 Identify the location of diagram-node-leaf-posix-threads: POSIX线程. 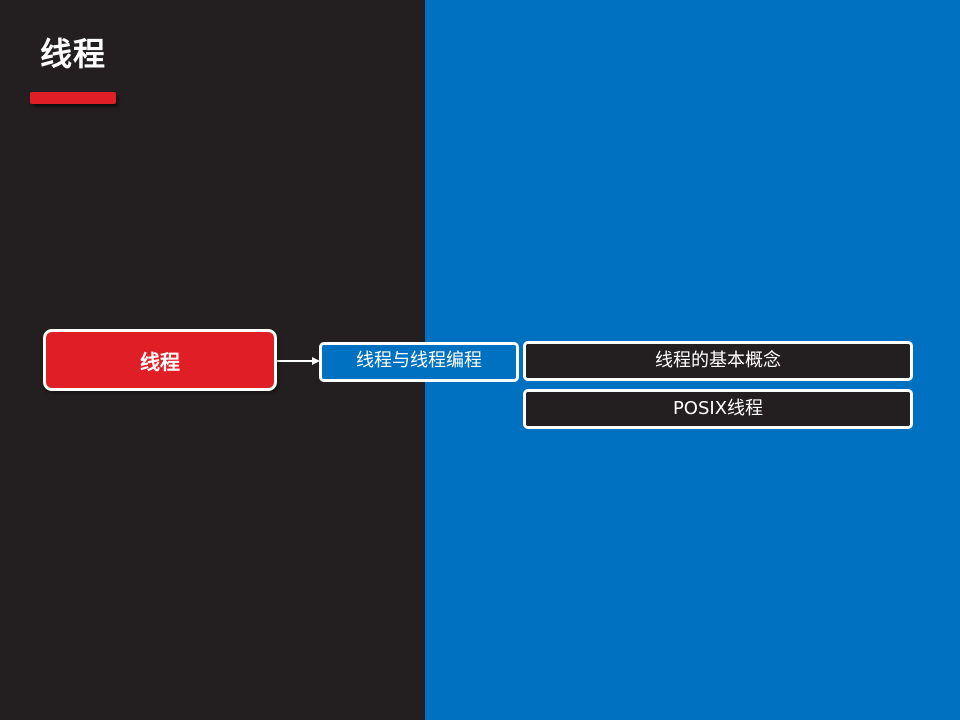
(718, 409).